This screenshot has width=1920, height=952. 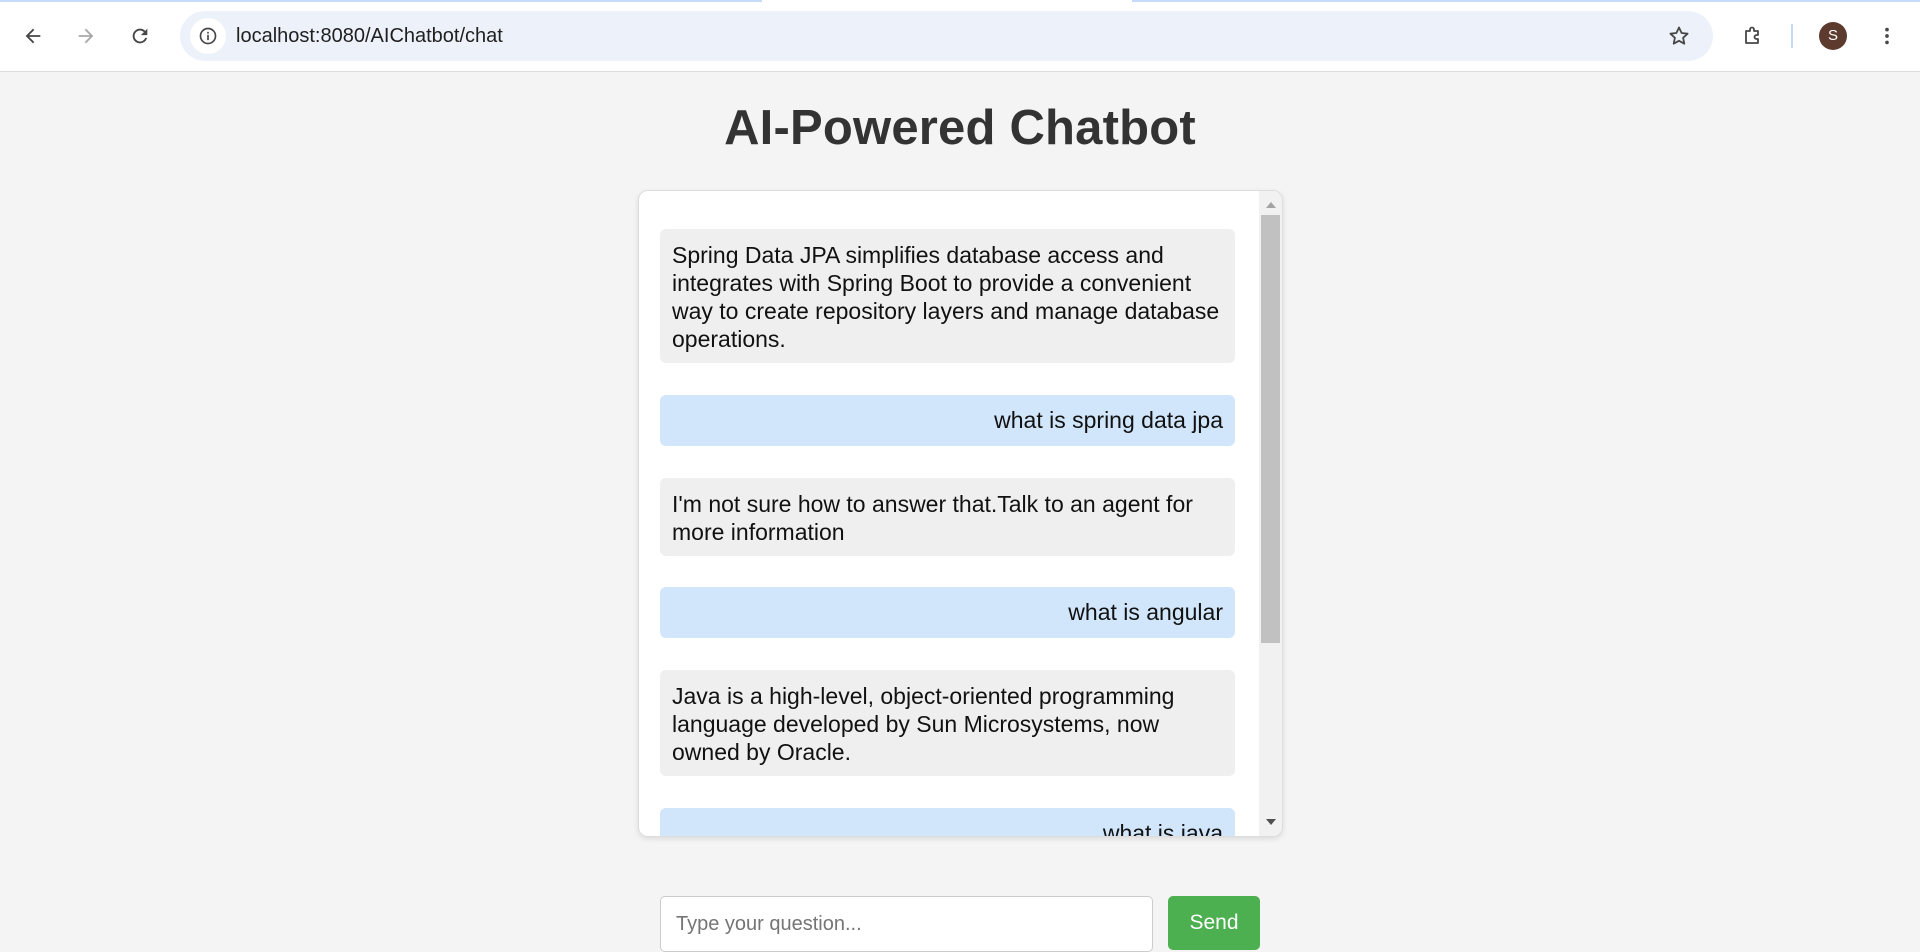 What do you see at coordinates (1270, 429) in the screenshot?
I see `scroll-thumb` at bounding box center [1270, 429].